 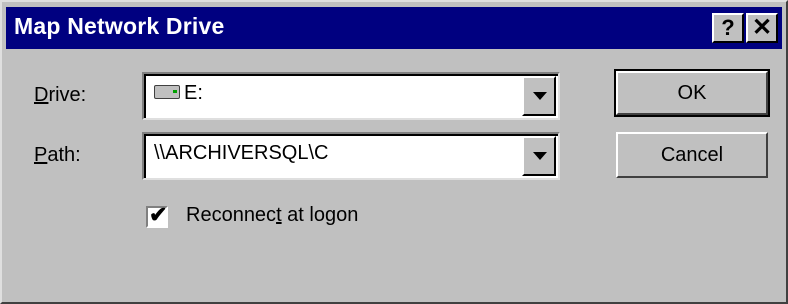 What do you see at coordinates (692, 155) in the screenshot?
I see `cancel-button: Cancel` at bounding box center [692, 155].